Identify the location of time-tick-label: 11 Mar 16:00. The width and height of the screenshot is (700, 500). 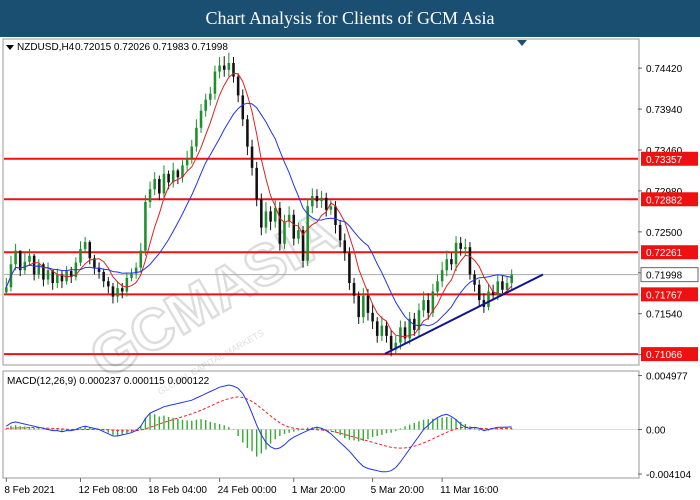
(469, 490).